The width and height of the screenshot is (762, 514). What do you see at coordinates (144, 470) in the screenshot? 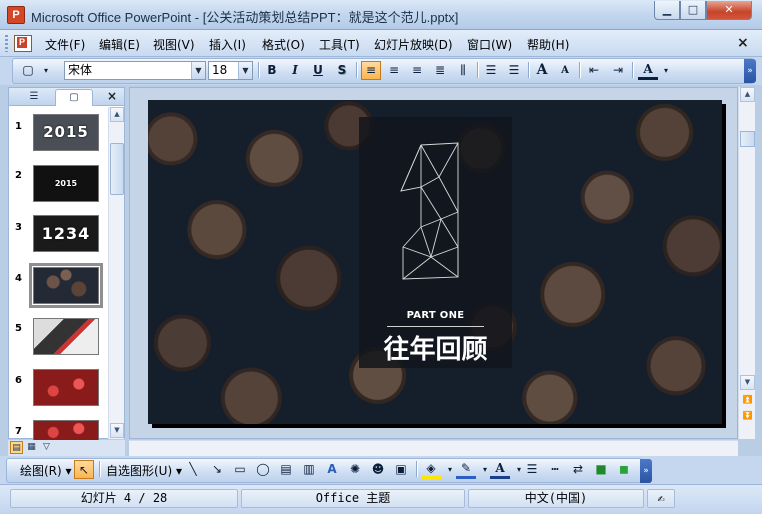
I see `autoshapes-menu-button: 自选图形(U) ▾` at bounding box center [144, 470].